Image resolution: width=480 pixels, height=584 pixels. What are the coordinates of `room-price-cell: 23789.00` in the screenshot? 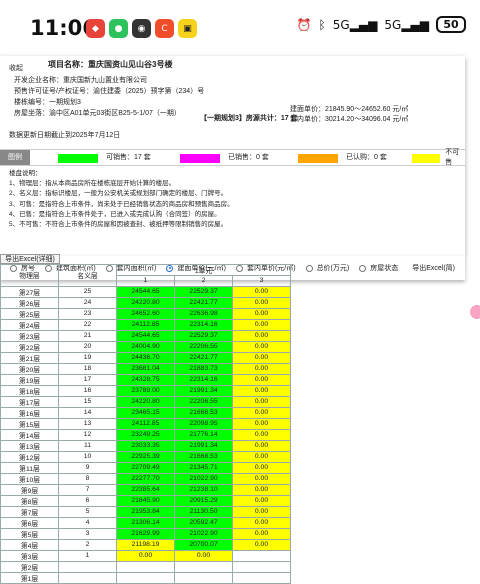 It's located at (145, 390).